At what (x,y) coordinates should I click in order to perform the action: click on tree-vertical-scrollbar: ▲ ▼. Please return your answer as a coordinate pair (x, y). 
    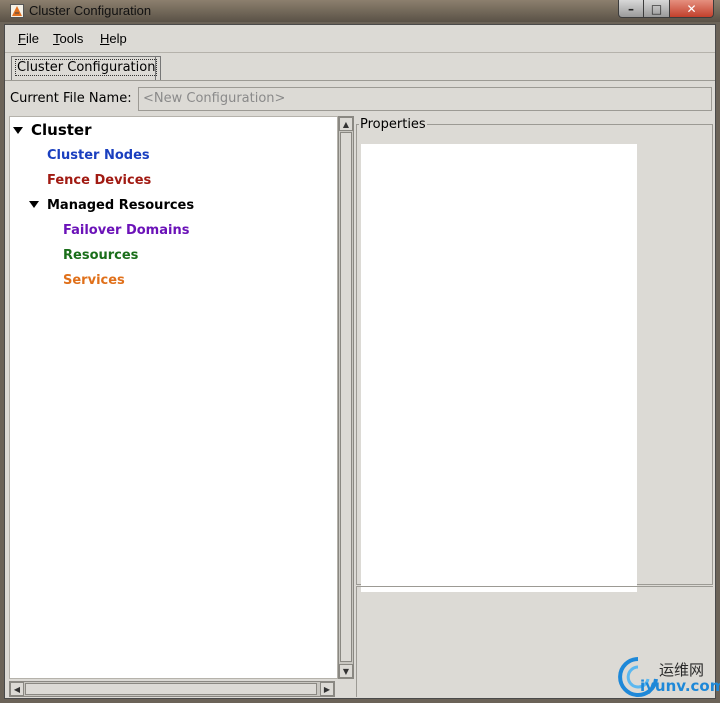
    Looking at the image, I should click on (346, 397).